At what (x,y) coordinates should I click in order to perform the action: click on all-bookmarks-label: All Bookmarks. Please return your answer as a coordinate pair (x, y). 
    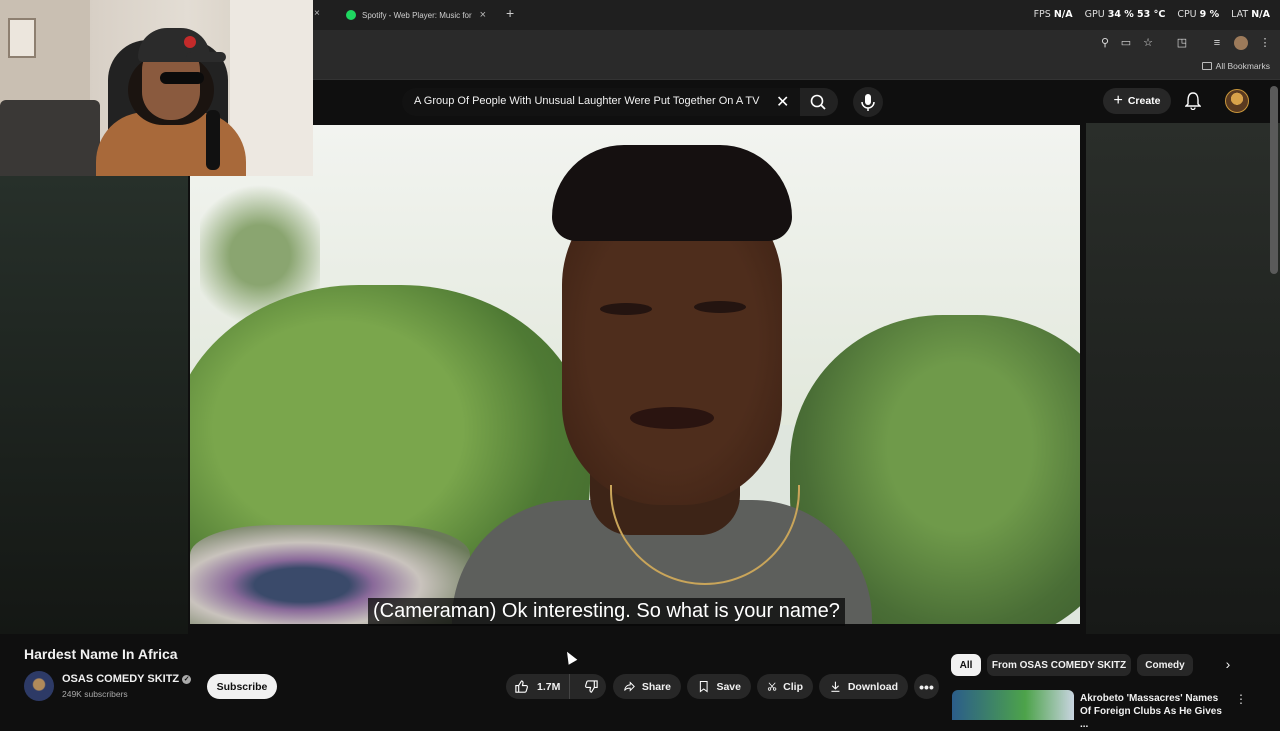
    Looking at the image, I should click on (1242, 66).